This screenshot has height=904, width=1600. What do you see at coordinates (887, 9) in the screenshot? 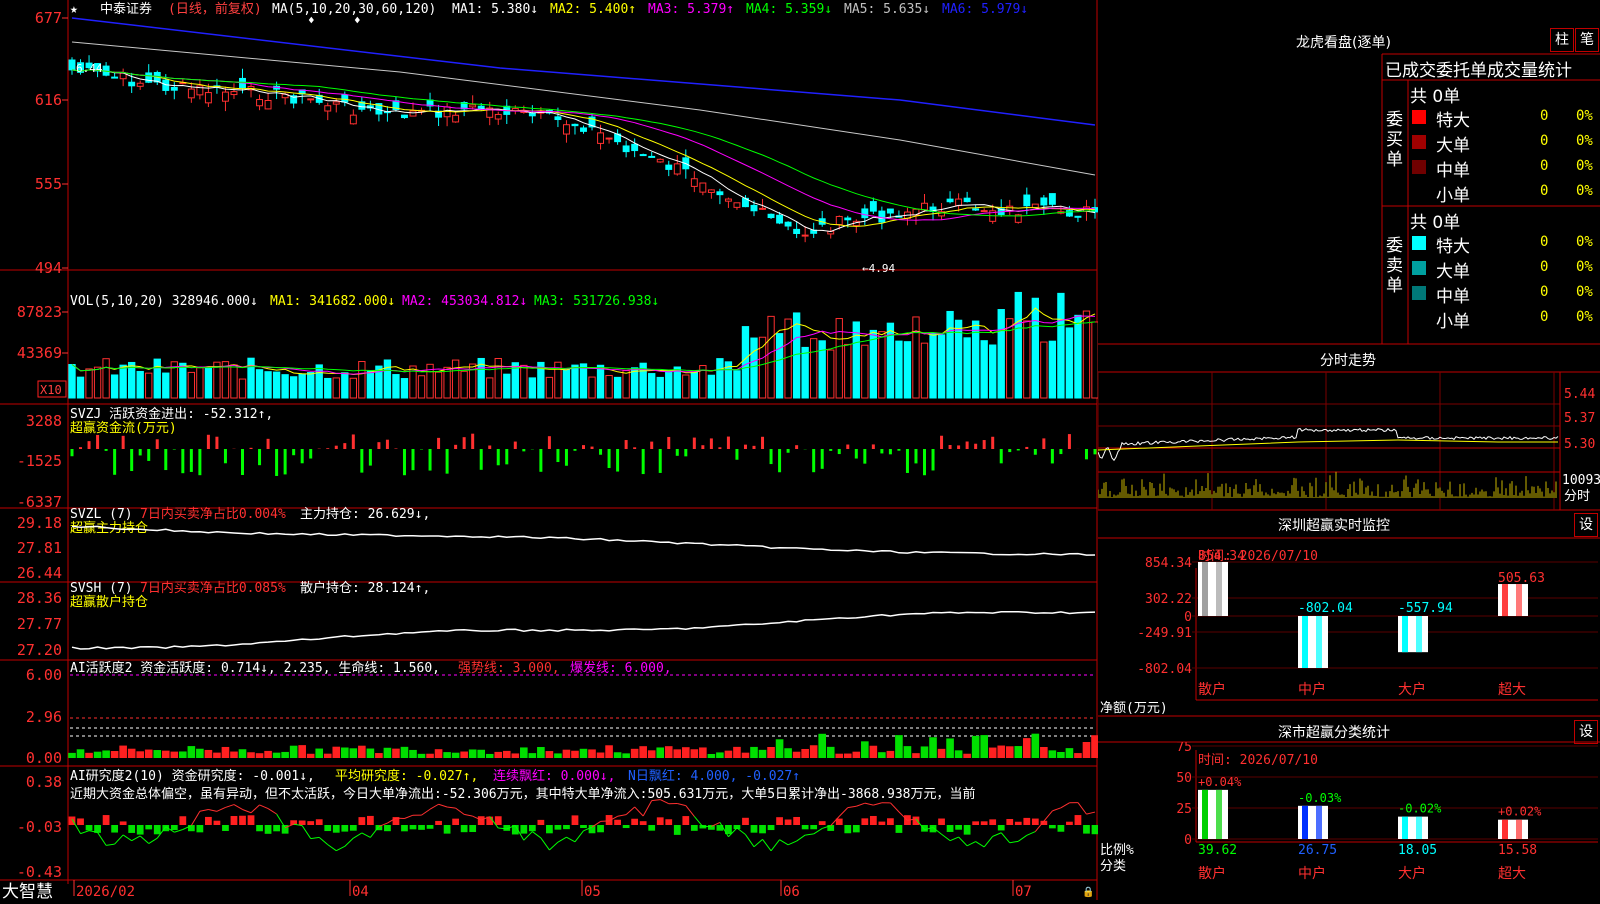
I see `ma-legend-item: MA5: 5.635↓` at bounding box center [887, 9].